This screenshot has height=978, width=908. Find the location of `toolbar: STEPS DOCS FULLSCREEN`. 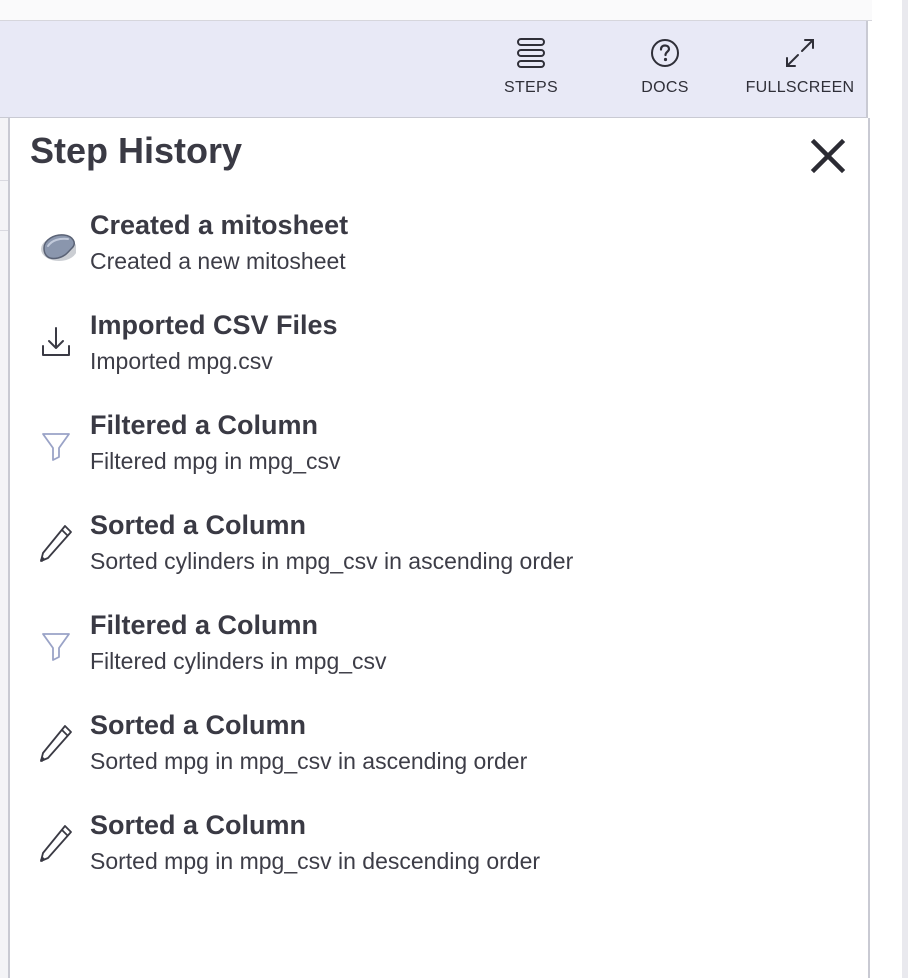

toolbar: STEPS DOCS FULLSCREEN is located at coordinates (434, 69).